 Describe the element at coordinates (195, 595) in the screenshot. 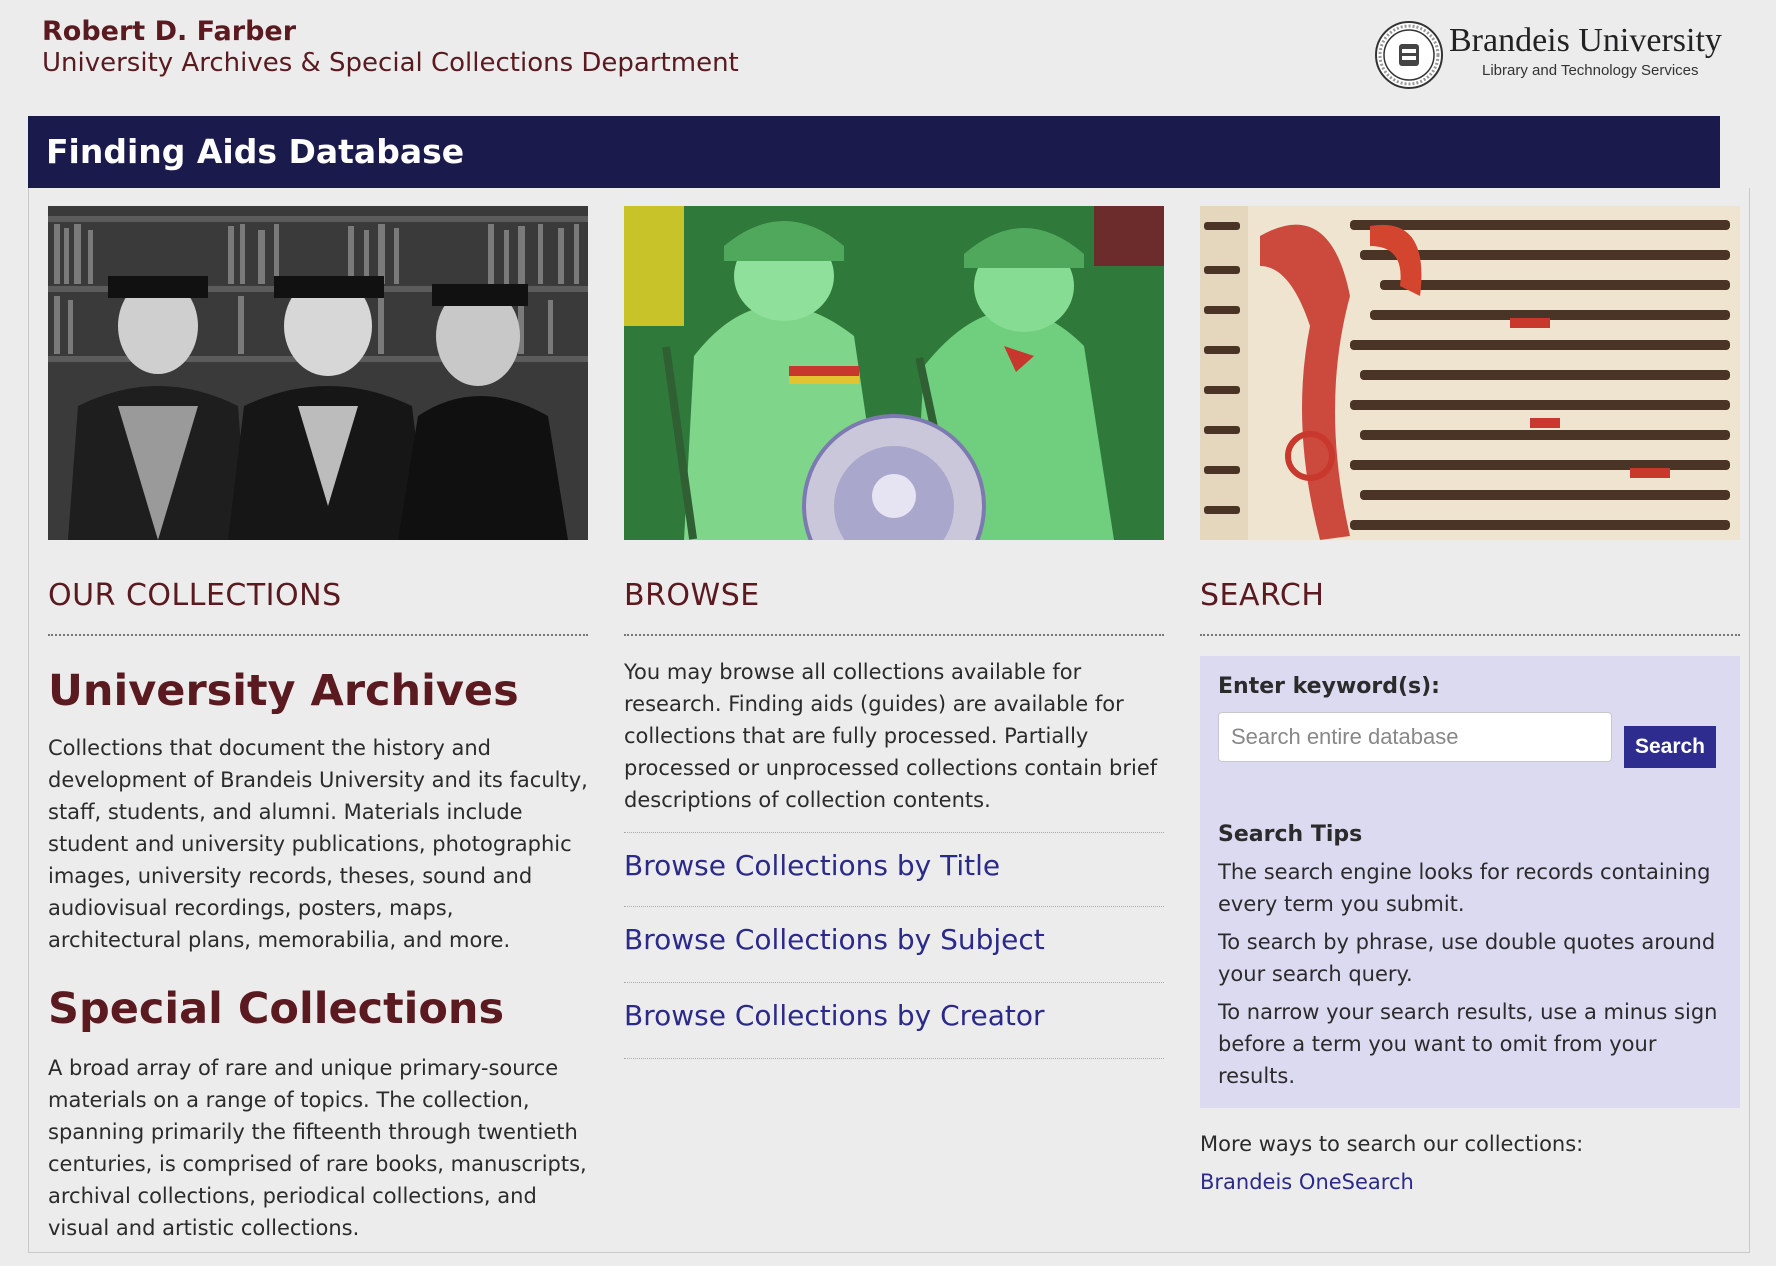

I see `collections-heading: OUR COLLECTIONS` at that location.